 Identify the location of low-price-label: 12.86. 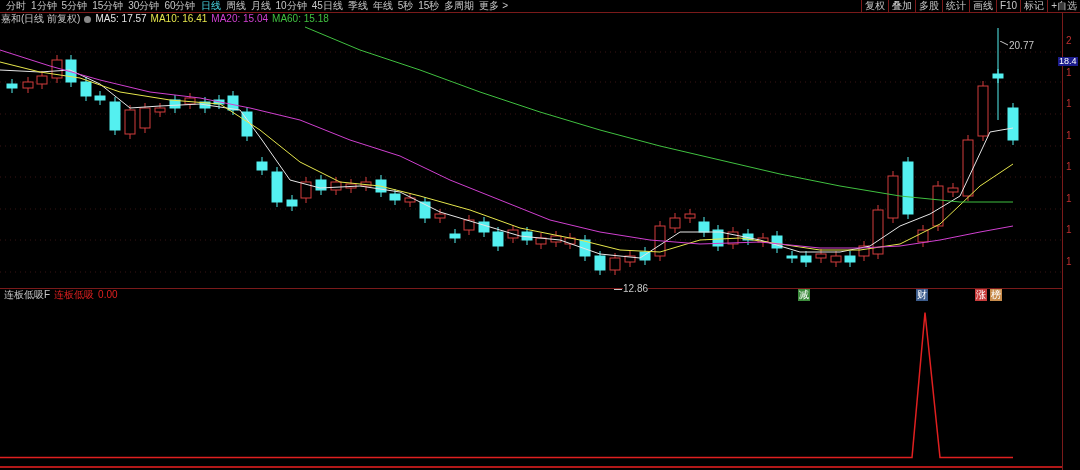
(636, 289).